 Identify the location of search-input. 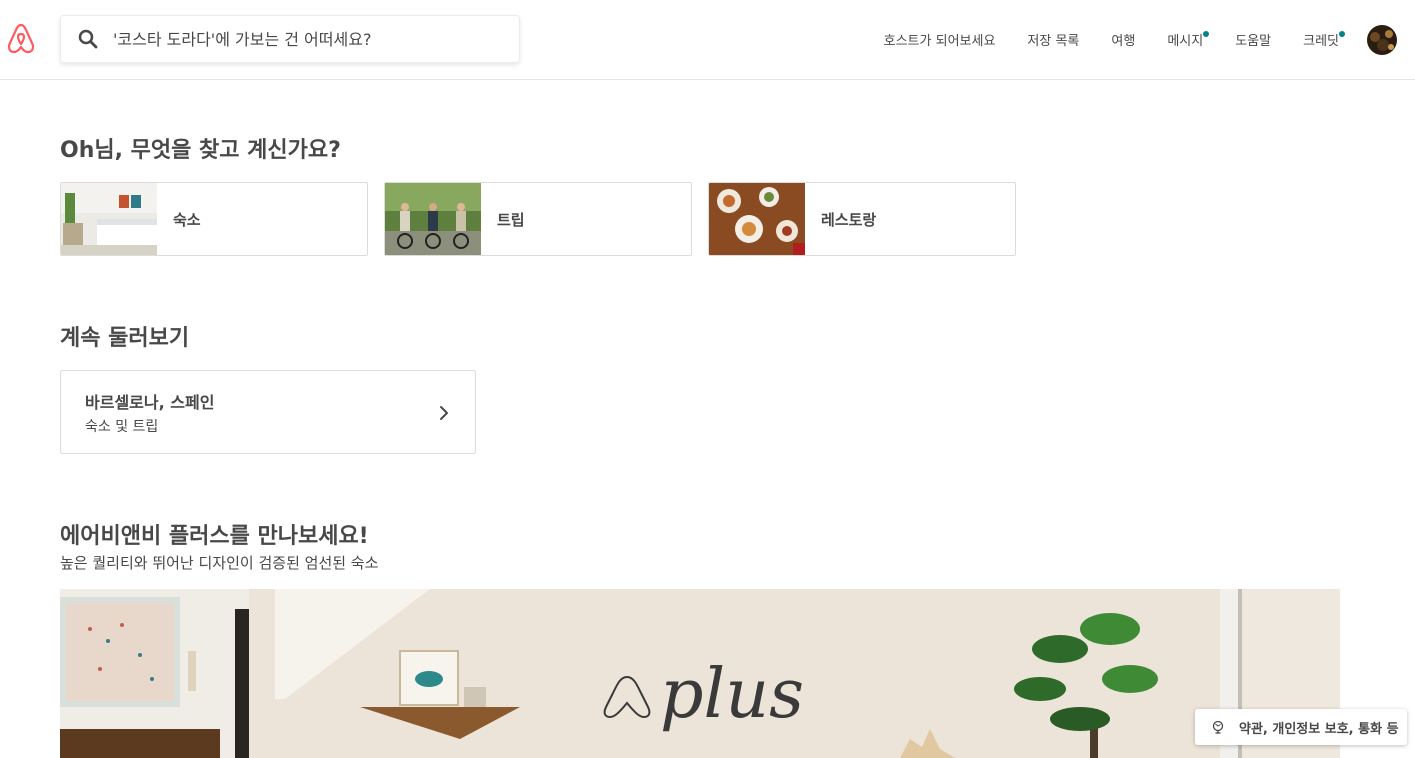
(303, 39).